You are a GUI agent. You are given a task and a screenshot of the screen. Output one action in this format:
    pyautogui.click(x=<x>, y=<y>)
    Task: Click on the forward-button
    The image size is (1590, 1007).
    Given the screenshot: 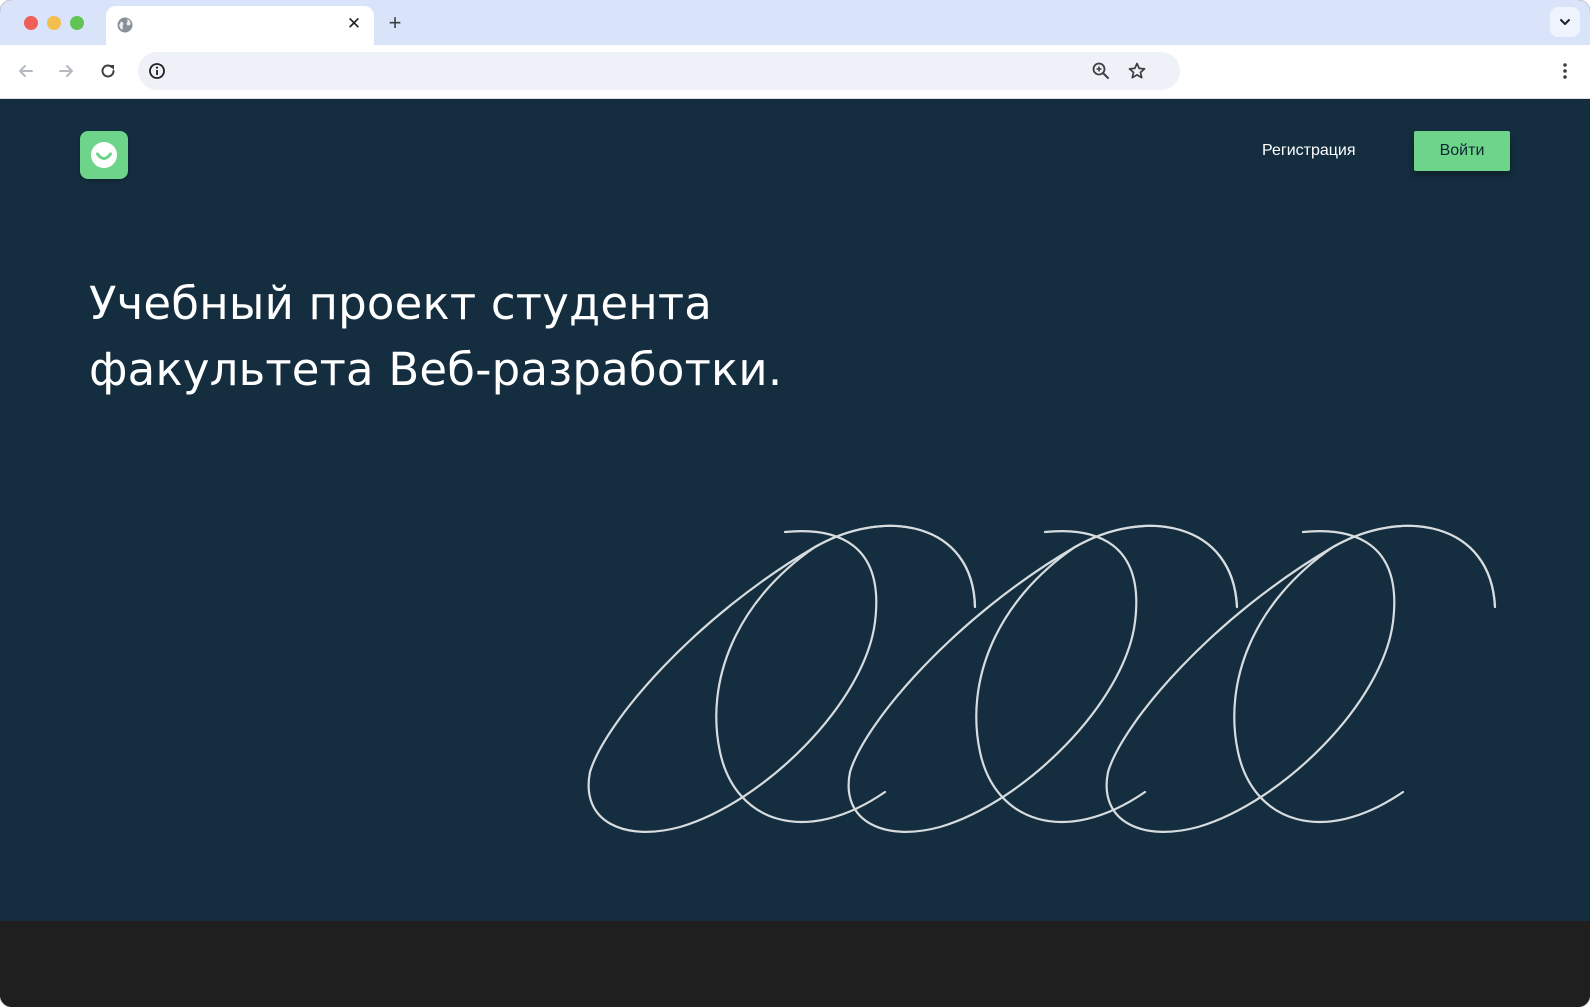 What is the action you would take?
    pyautogui.click(x=66, y=71)
    